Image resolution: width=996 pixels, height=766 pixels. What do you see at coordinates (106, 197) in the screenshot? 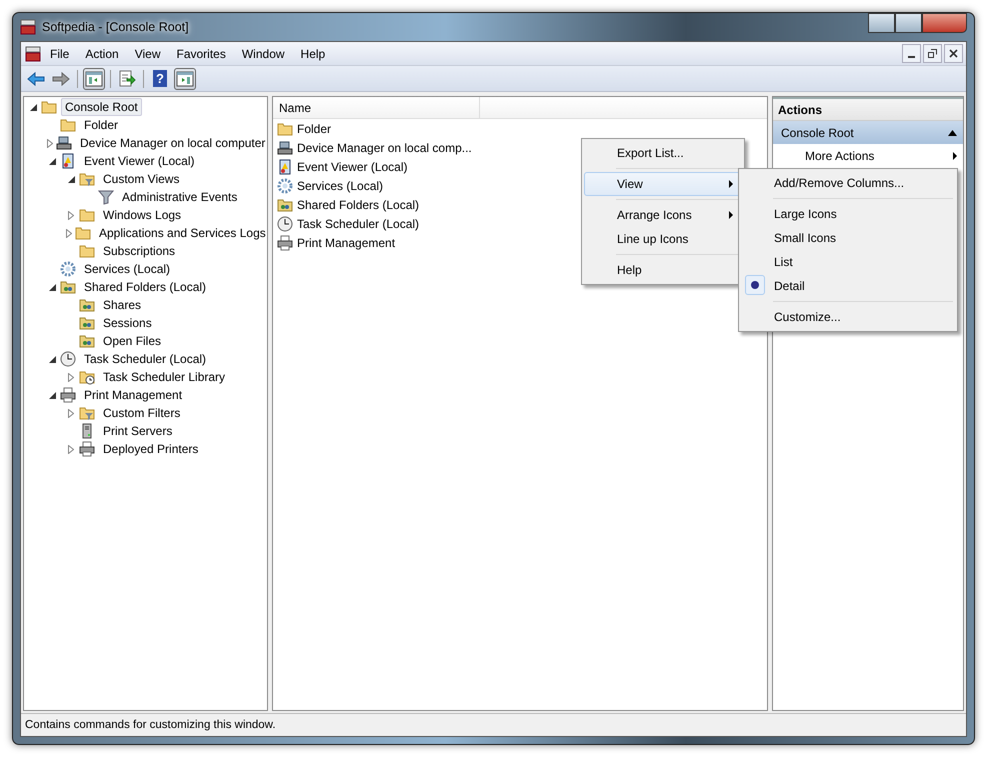
I see `filter-icon` at bounding box center [106, 197].